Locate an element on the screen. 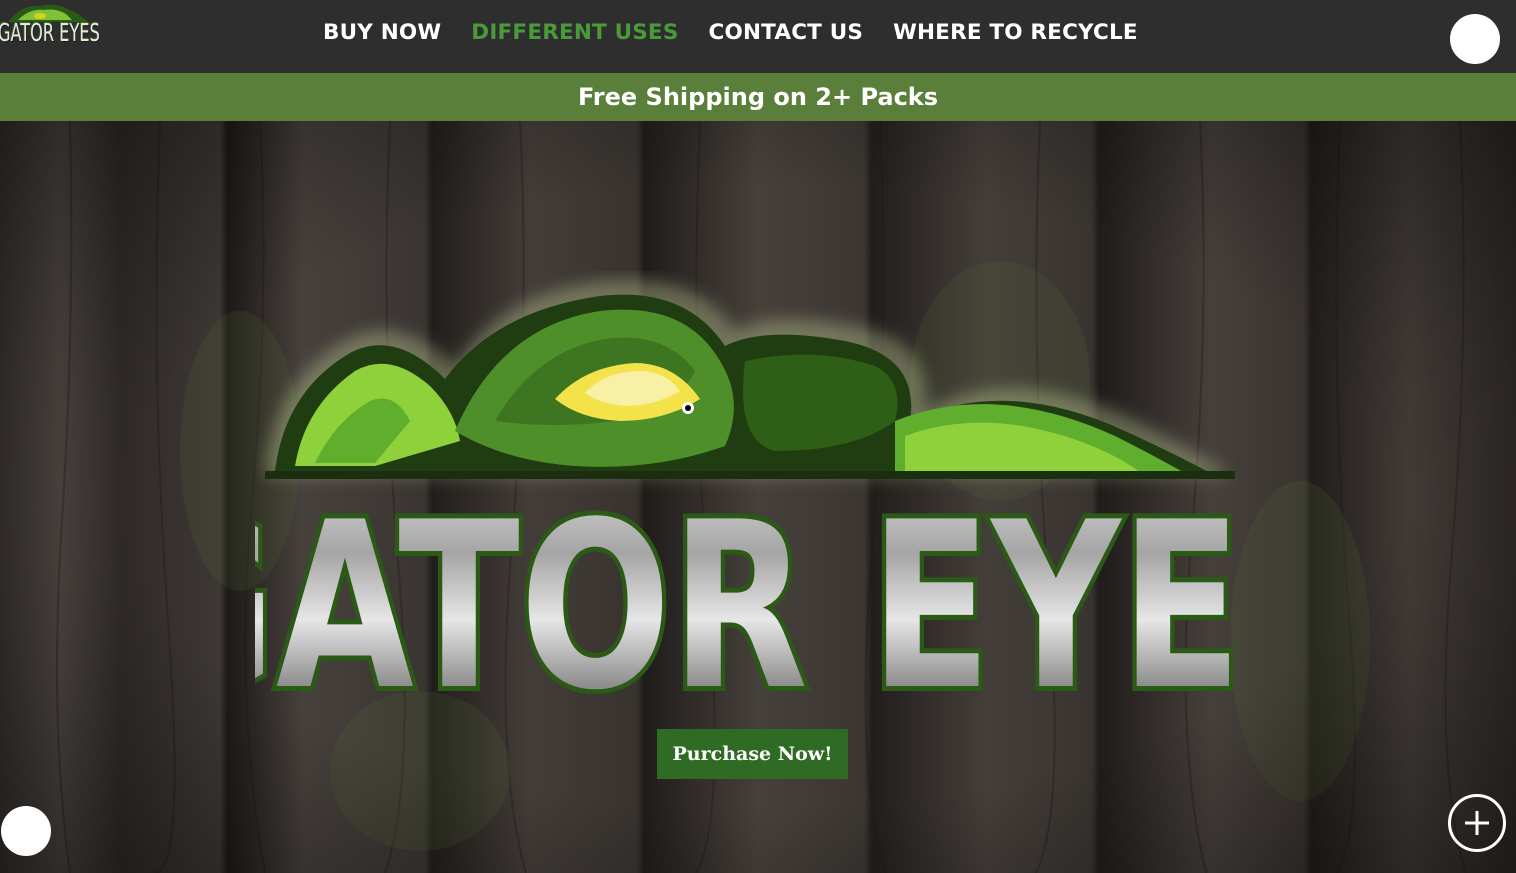  nav-where-to-recycle: WHERE TO RECYCLE is located at coordinates (1015, 34).